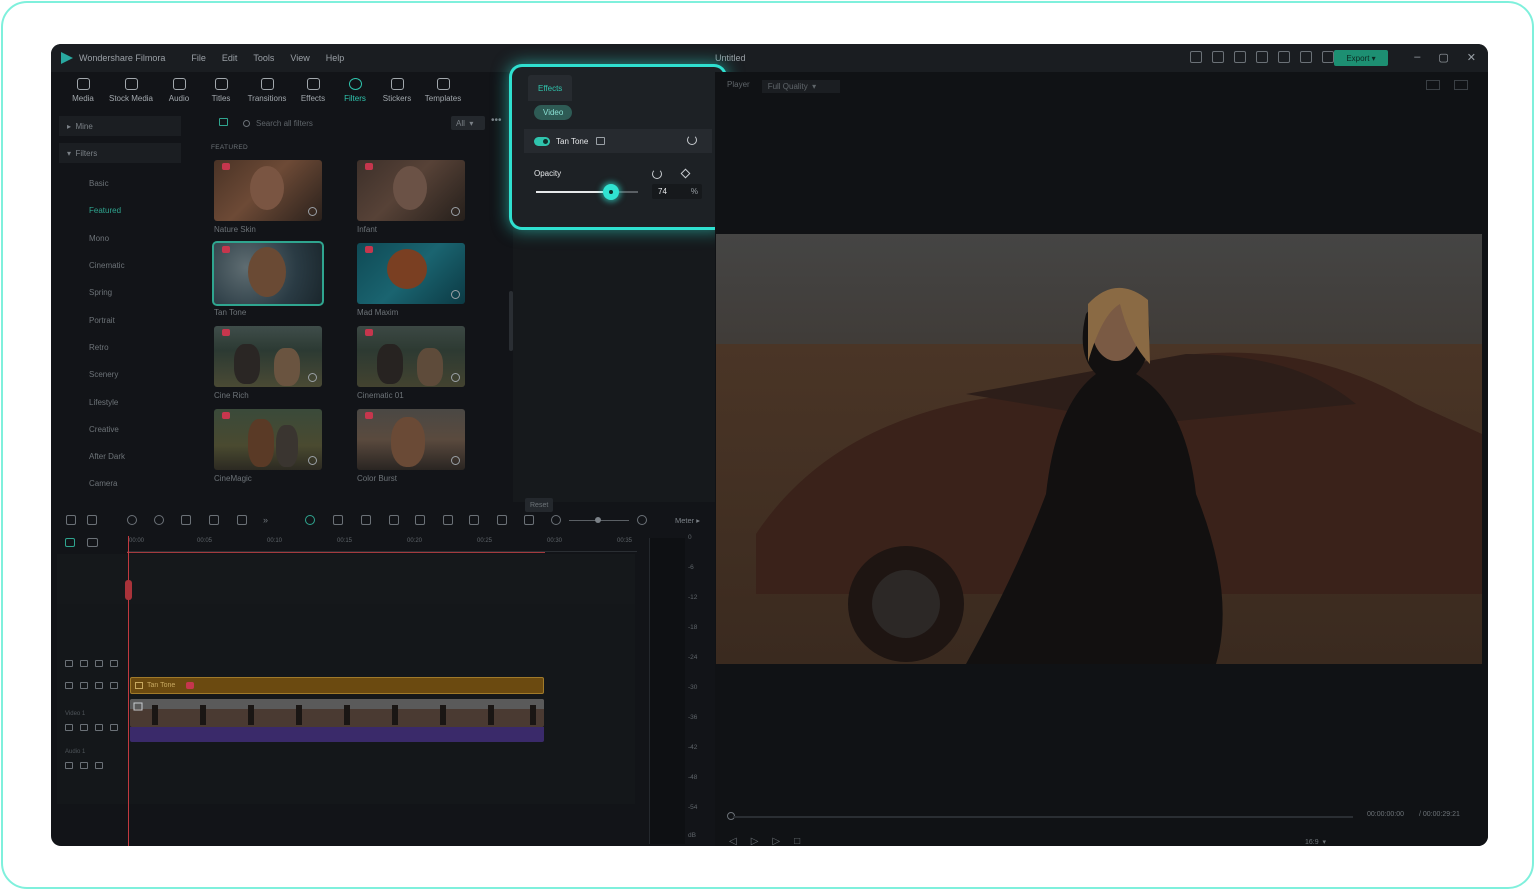  Describe the element at coordinates (1328, 57) in the screenshot. I see `support-icon` at that location.